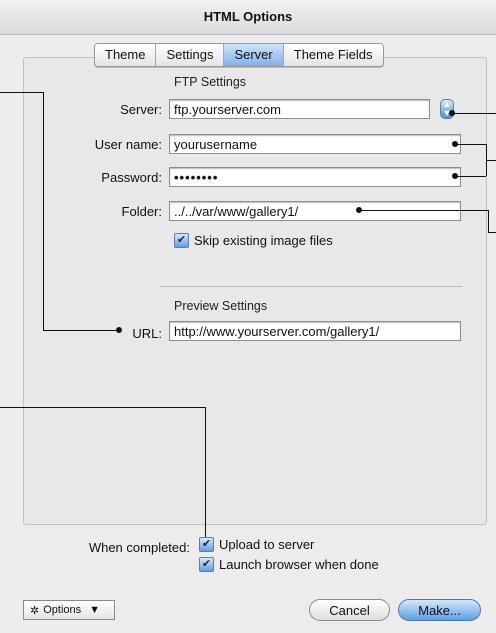 Image resolution: width=496 pixels, height=633 pixels. I want to click on options-button: ✲ Options ▼, so click(69, 610).